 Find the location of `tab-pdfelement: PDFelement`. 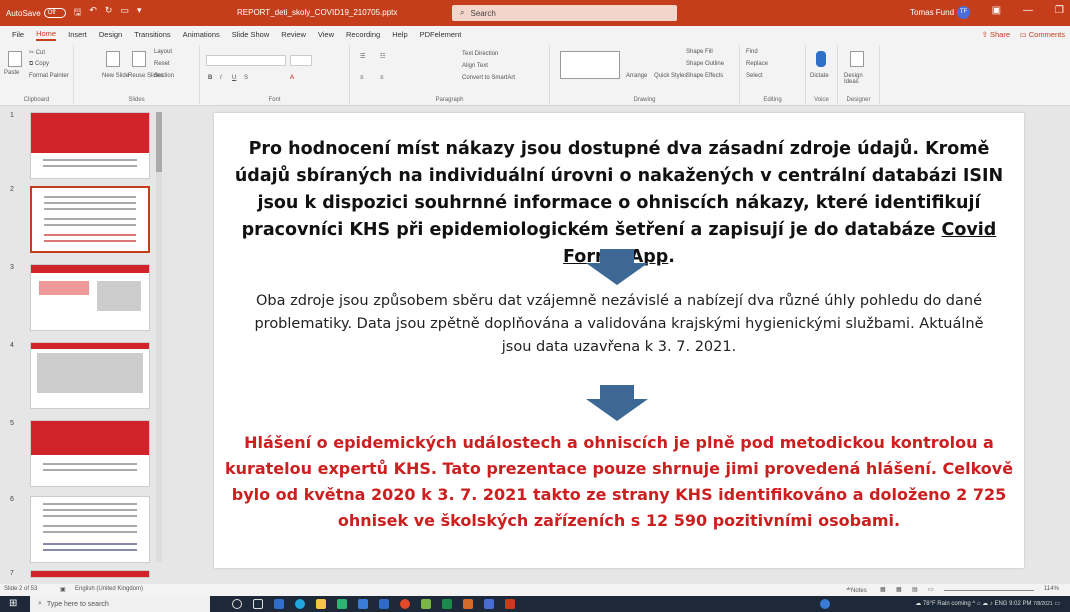

tab-pdfelement: PDFelement is located at coordinates (441, 34).